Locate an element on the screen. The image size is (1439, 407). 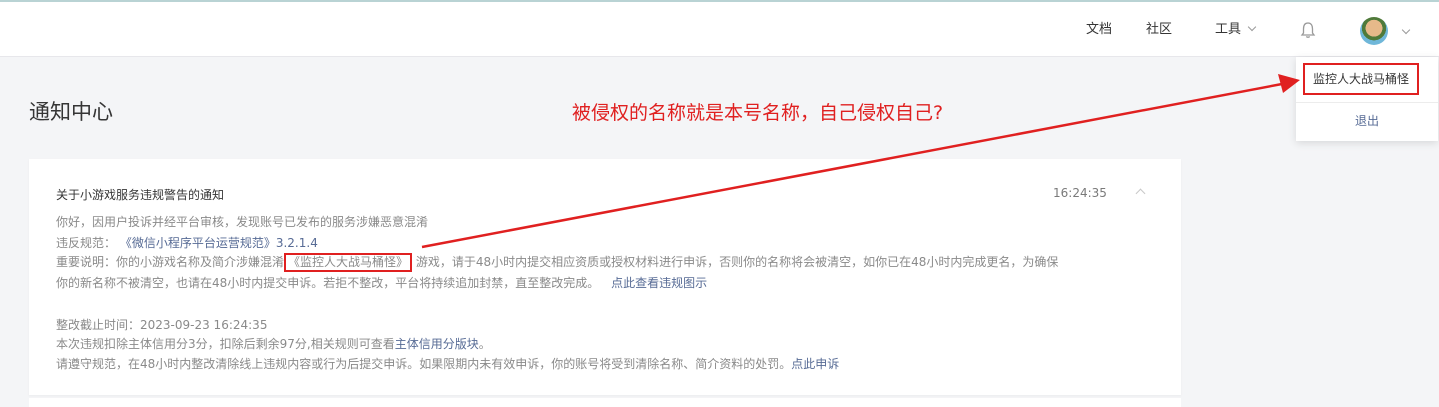
logout-link: 退出 is located at coordinates (1367, 120).